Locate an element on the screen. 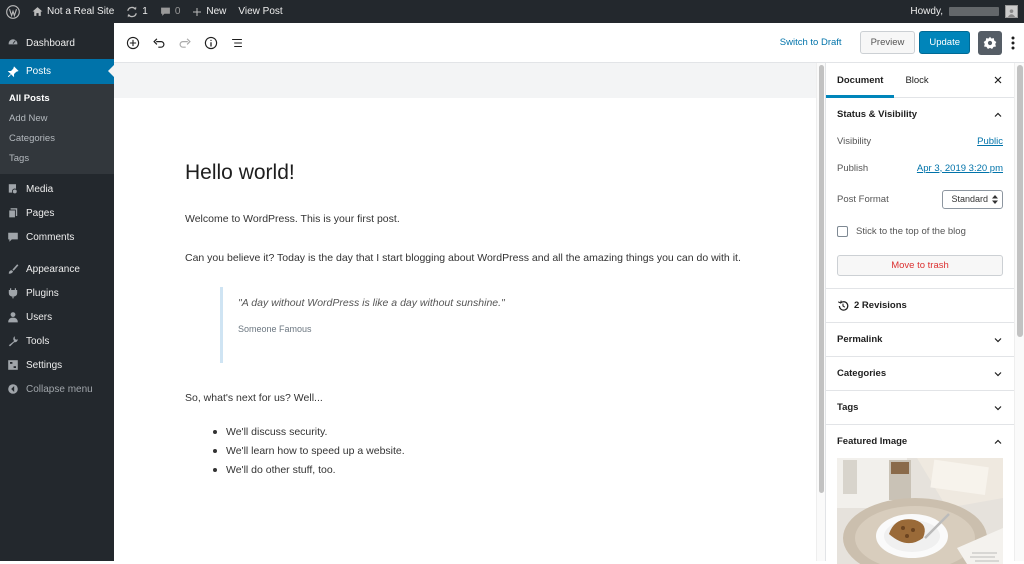  panel-scrollbar is located at coordinates (1019, 312).